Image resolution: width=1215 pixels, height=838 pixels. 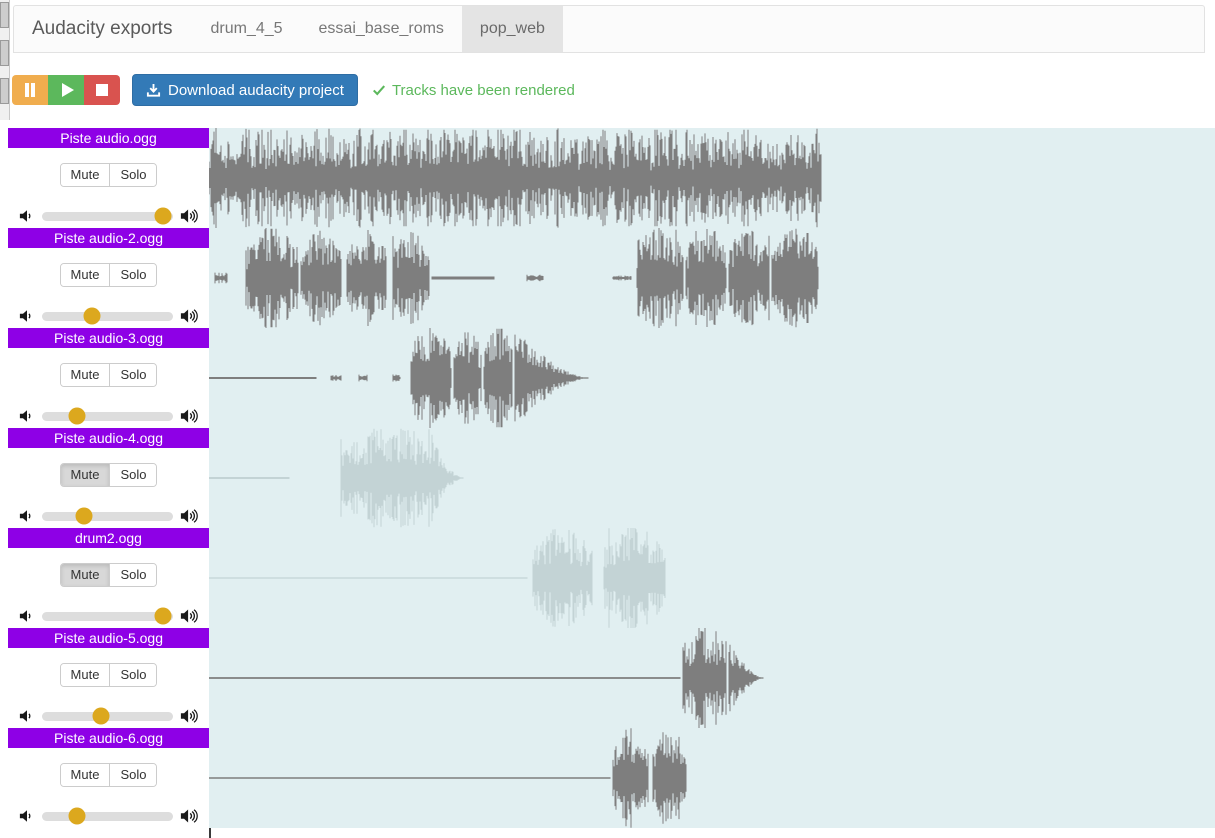 I want to click on track-row: Piste audio-3.ogg Mute Solo, so click(x=611, y=378).